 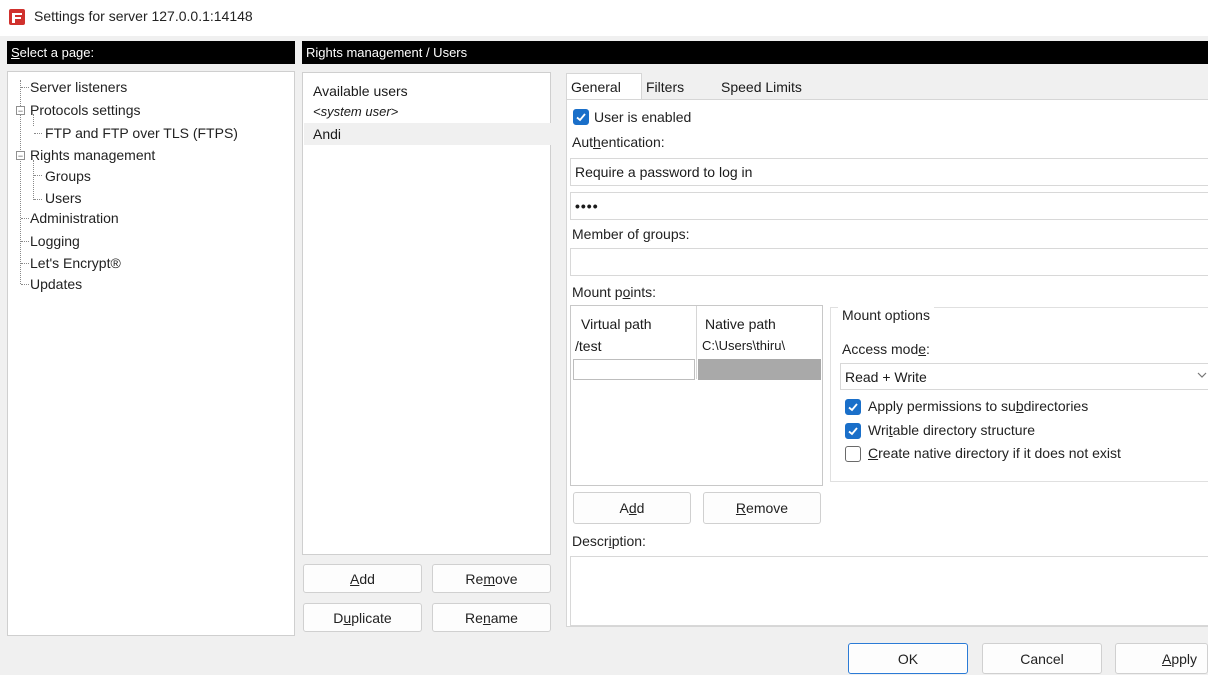 What do you see at coordinates (616, 324) in the screenshot?
I see `mount-header-virtual: Virtual path` at bounding box center [616, 324].